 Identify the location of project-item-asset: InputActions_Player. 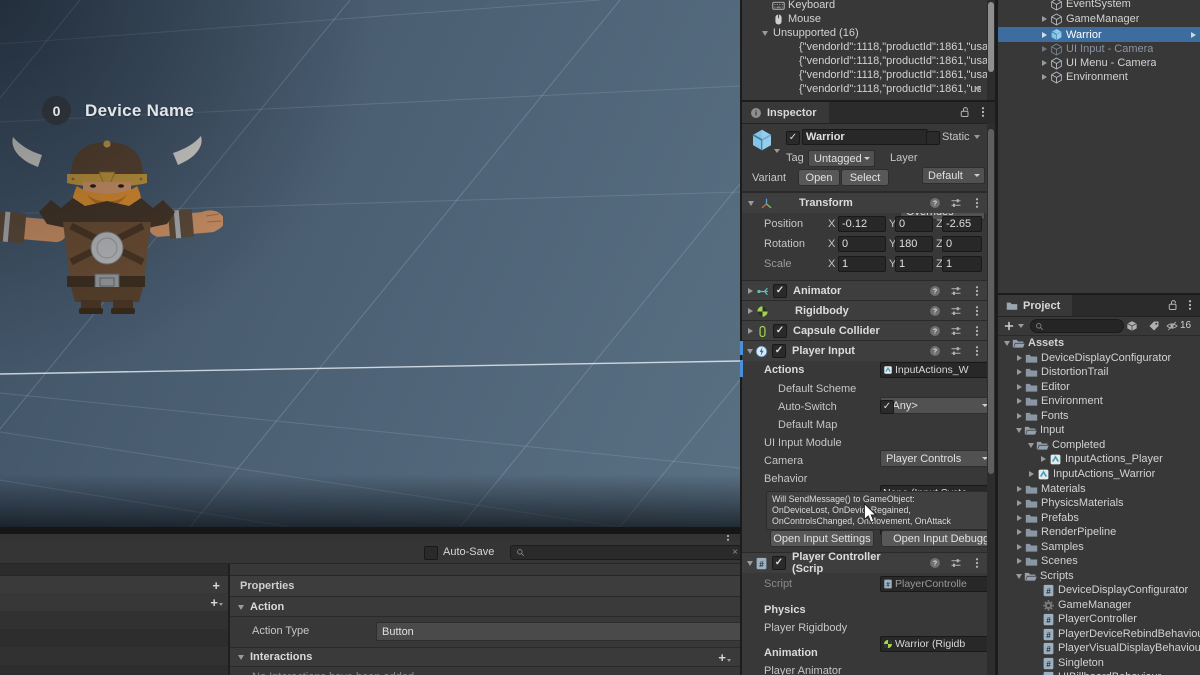
(1099, 459).